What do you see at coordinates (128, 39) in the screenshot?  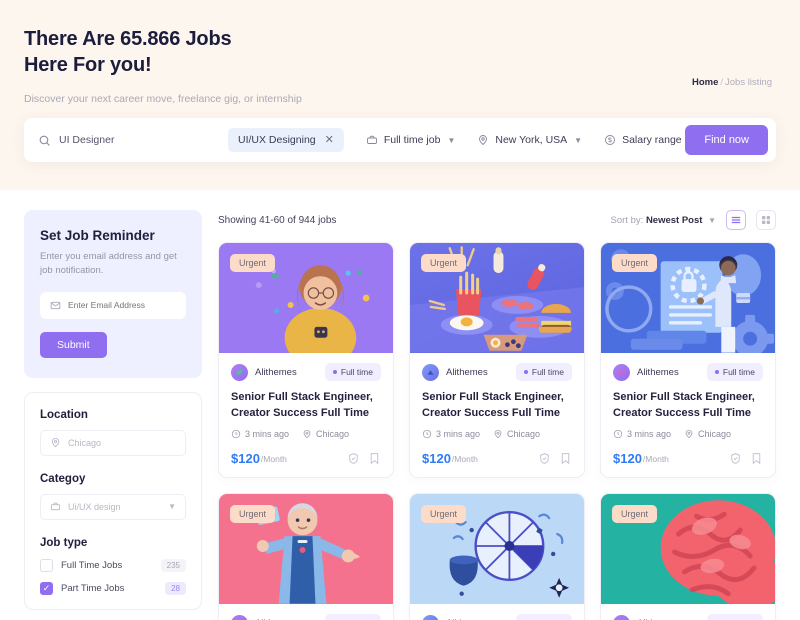 I see `page-title-line1: There Are 65.866 Jobs` at bounding box center [128, 39].